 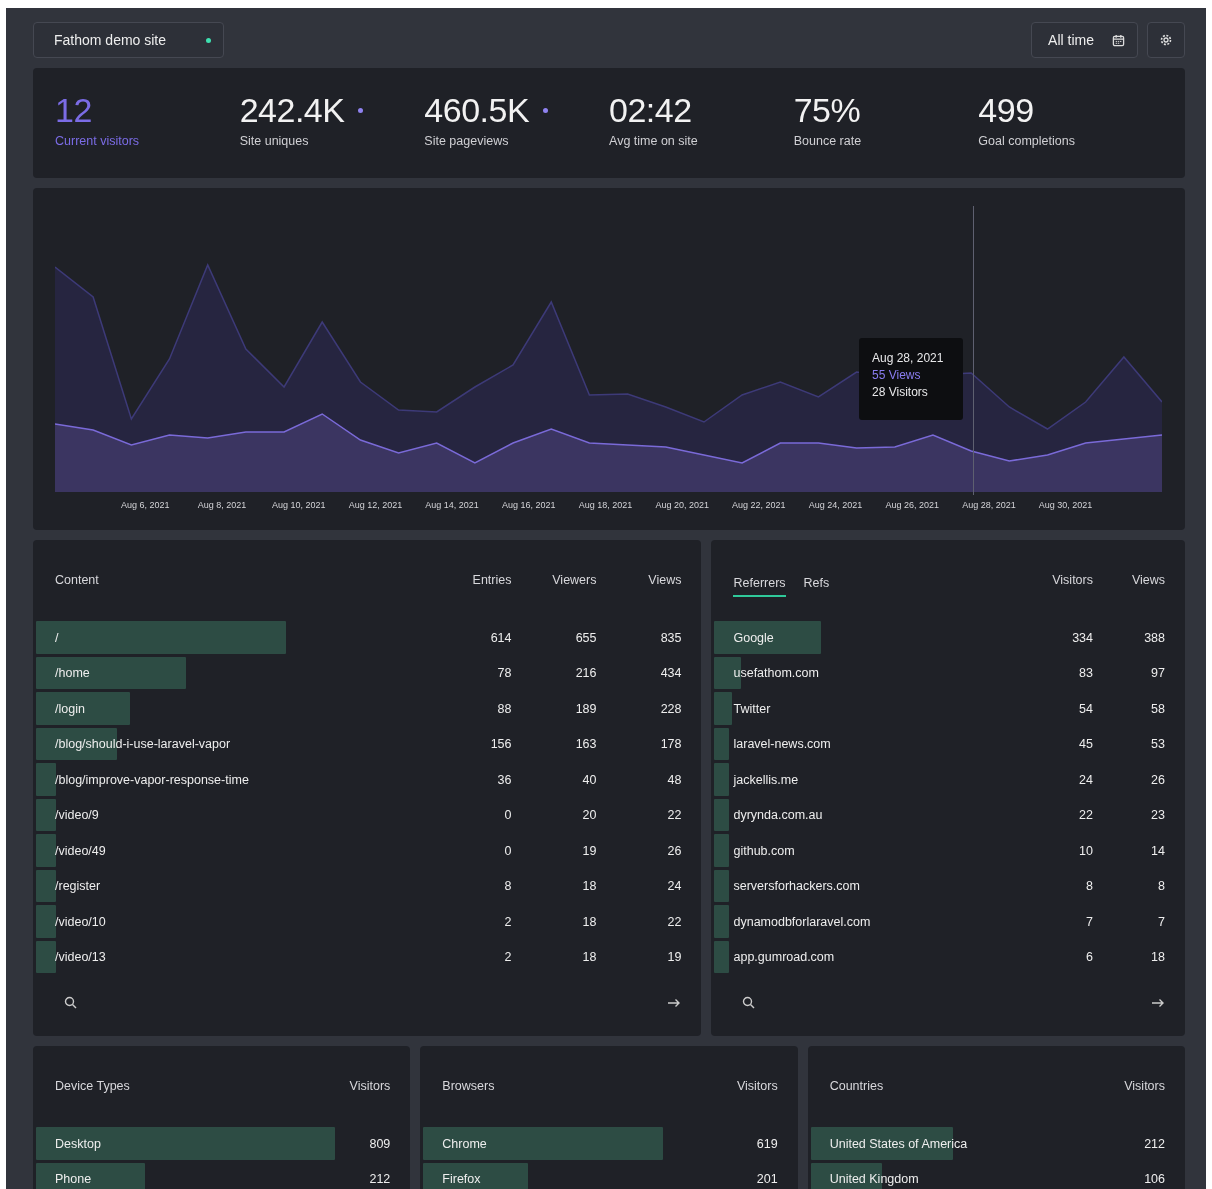 I want to click on axis-label: Aug 24, 2021, so click(x=835, y=505).